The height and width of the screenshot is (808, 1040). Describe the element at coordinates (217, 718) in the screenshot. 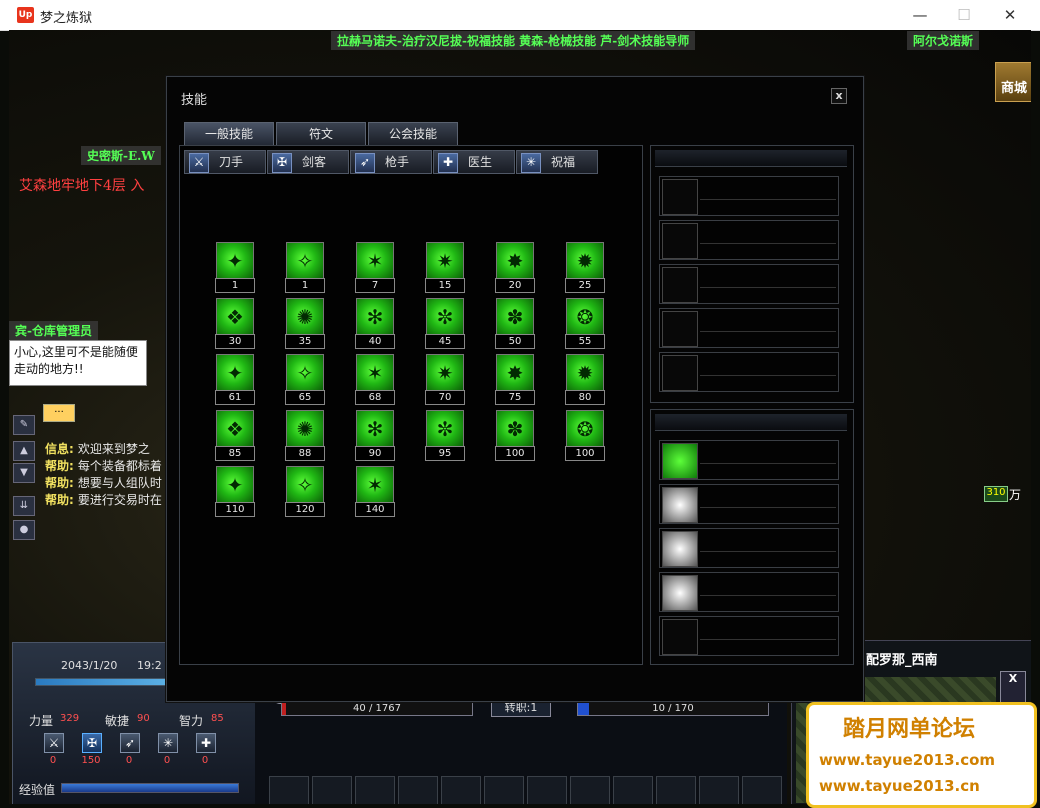

I see `stat-int-value: 85` at that location.